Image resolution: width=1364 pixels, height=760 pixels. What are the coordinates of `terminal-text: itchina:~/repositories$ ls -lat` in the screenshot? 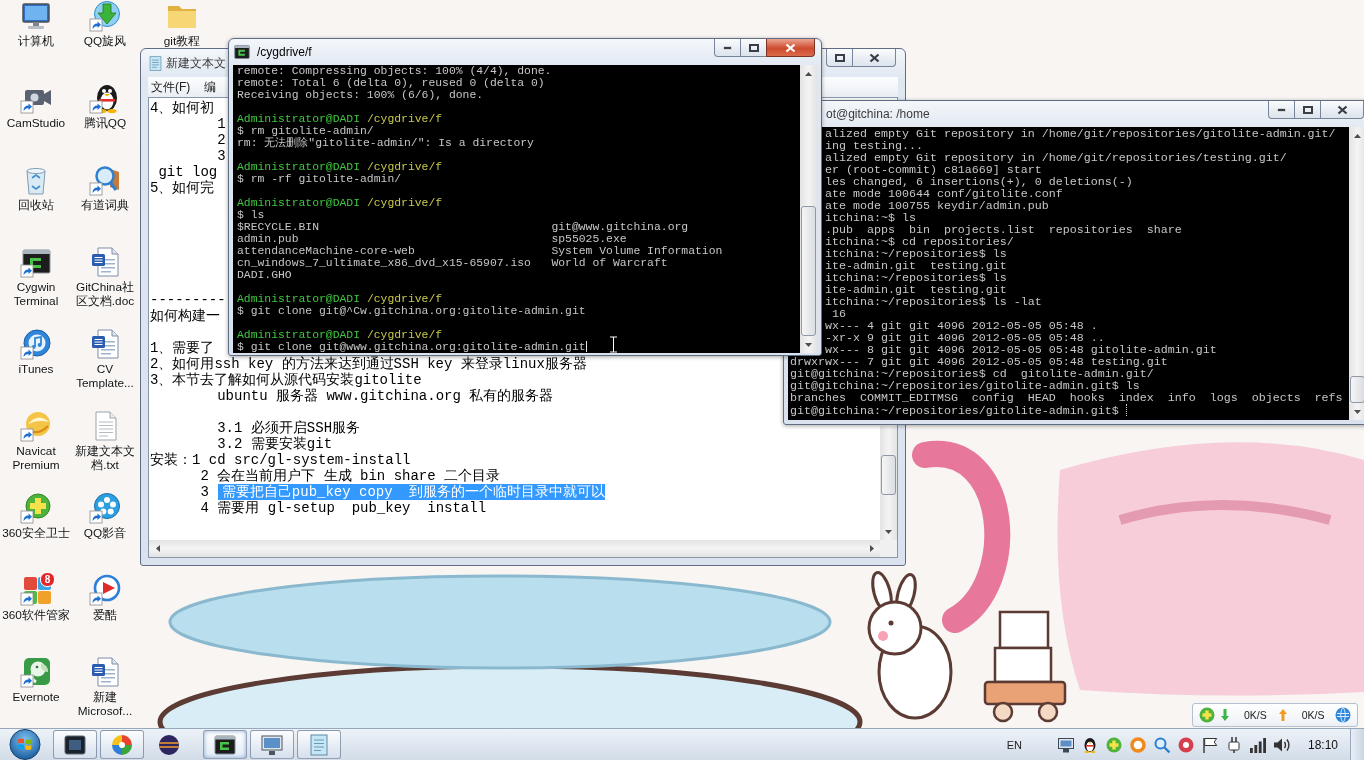 It's located at (933, 302).